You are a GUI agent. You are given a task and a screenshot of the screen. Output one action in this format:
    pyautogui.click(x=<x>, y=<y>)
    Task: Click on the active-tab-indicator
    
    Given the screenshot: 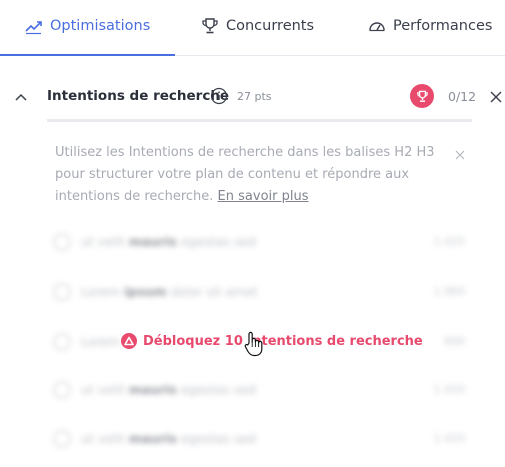 What is the action you would take?
    pyautogui.click(x=87, y=55)
    